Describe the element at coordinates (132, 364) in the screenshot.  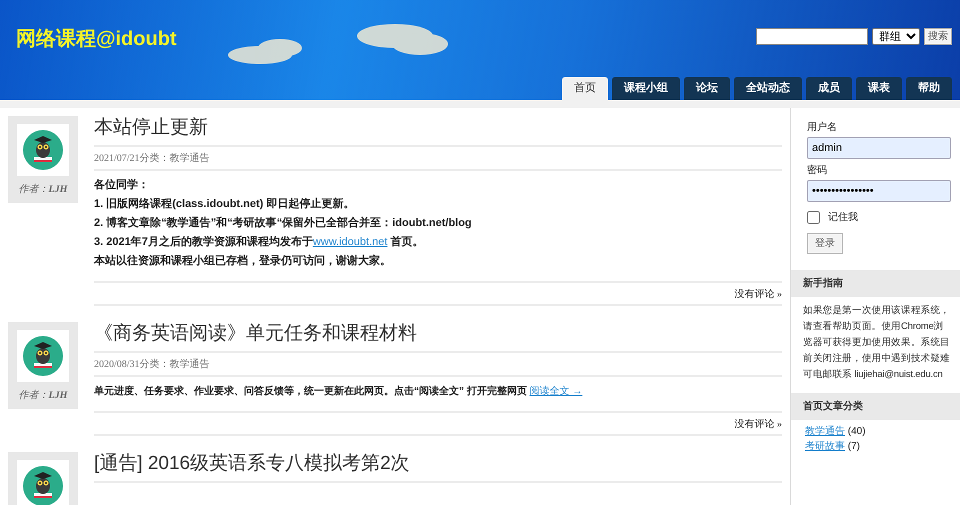
I see `post-date: 2020/08/31分类：` at that location.